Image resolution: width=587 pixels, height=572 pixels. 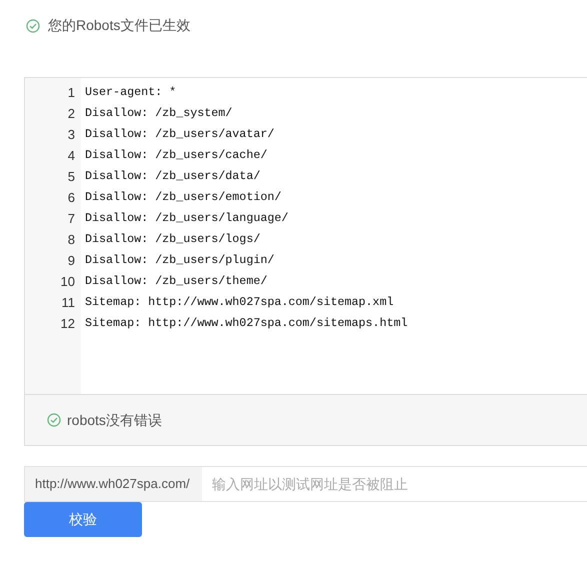 I want to click on code-line: Sitemap: http://www.wh027spa.com/sitemap.xml, so click(x=239, y=302).